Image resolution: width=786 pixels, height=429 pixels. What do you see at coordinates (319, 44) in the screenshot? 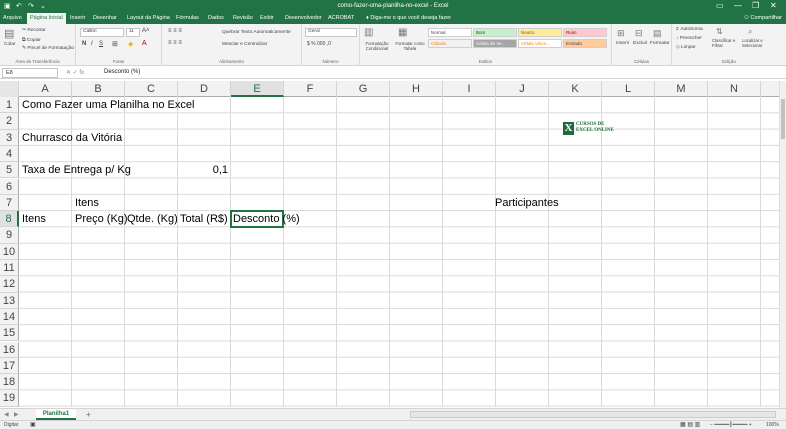
I see `currency-icon: $ % 000 ,0` at bounding box center [319, 44].